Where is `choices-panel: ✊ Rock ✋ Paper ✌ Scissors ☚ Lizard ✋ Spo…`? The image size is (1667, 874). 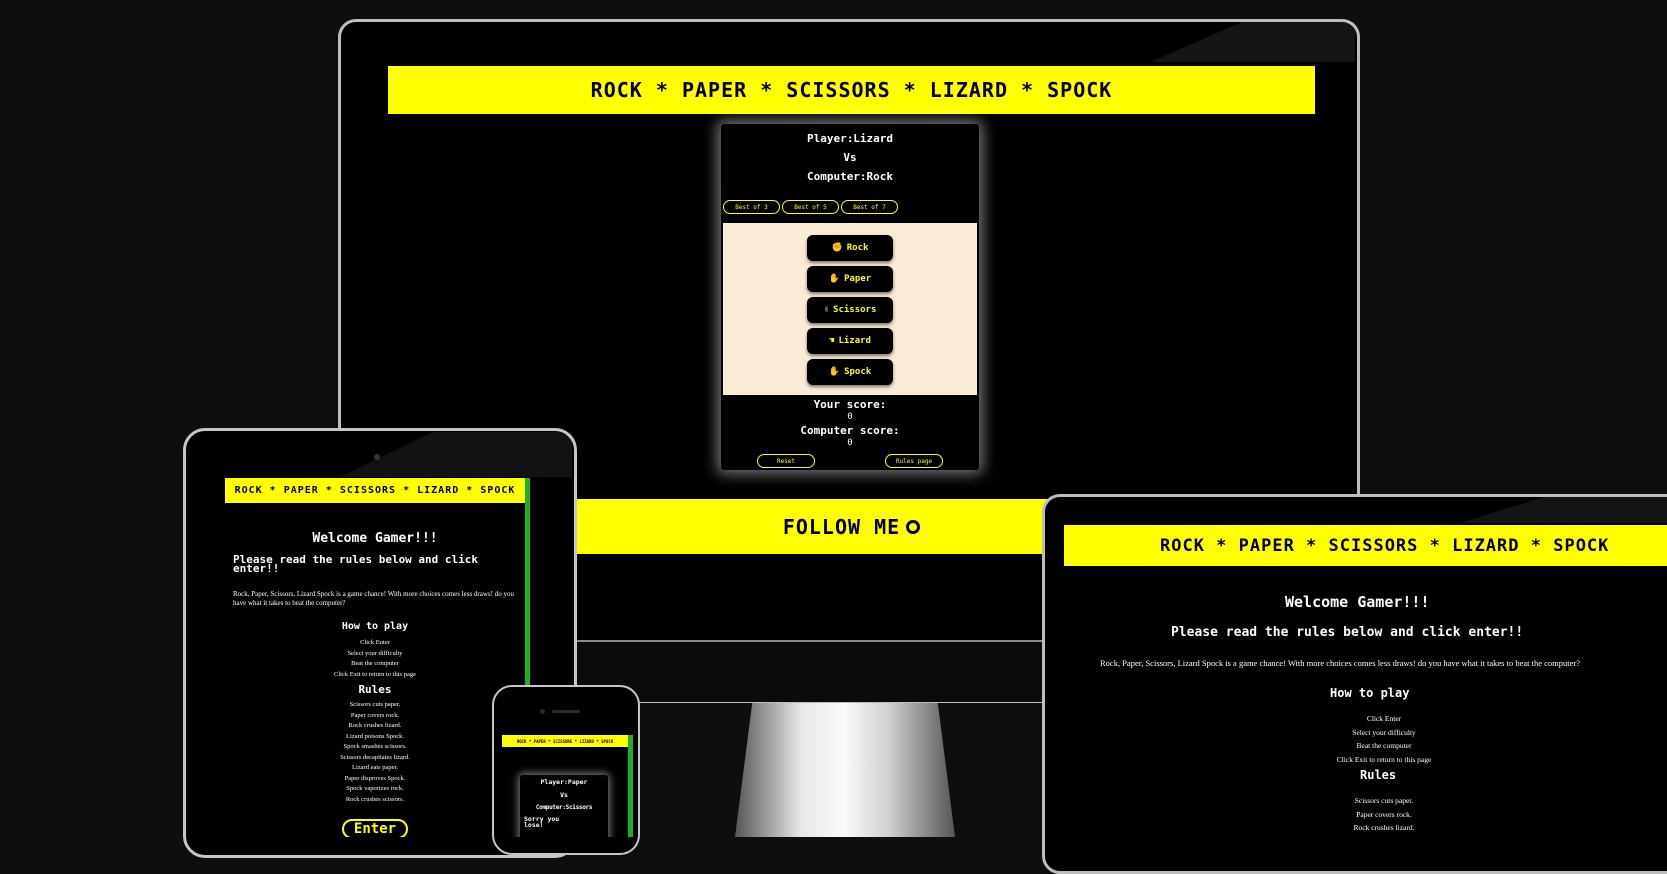 choices-panel: ✊ Rock ✋ Paper ✌ Scissors ☚ Lizard ✋ Spo… is located at coordinates (850, 309).